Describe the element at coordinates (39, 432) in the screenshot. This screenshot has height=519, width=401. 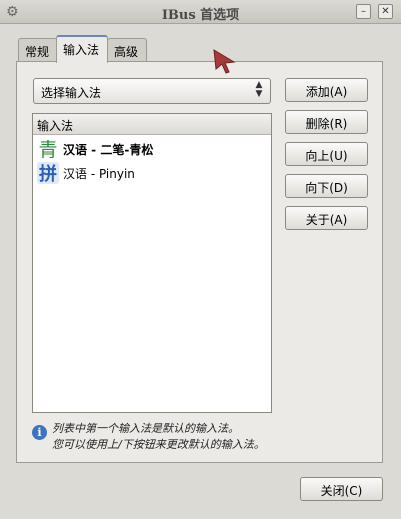
I see `info-icon: i` at that location.